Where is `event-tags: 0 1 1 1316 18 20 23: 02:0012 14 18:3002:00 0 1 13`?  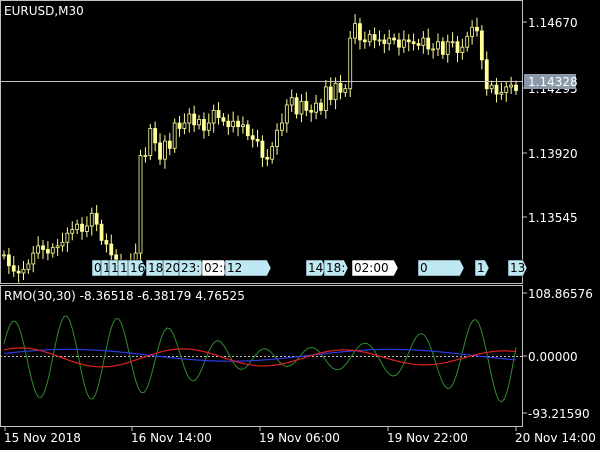 event-tags: 0 1 1 1316 18 20 23: 02:0012 14 18:3002:00 0 1 13 is located at coordinates (309, 268).